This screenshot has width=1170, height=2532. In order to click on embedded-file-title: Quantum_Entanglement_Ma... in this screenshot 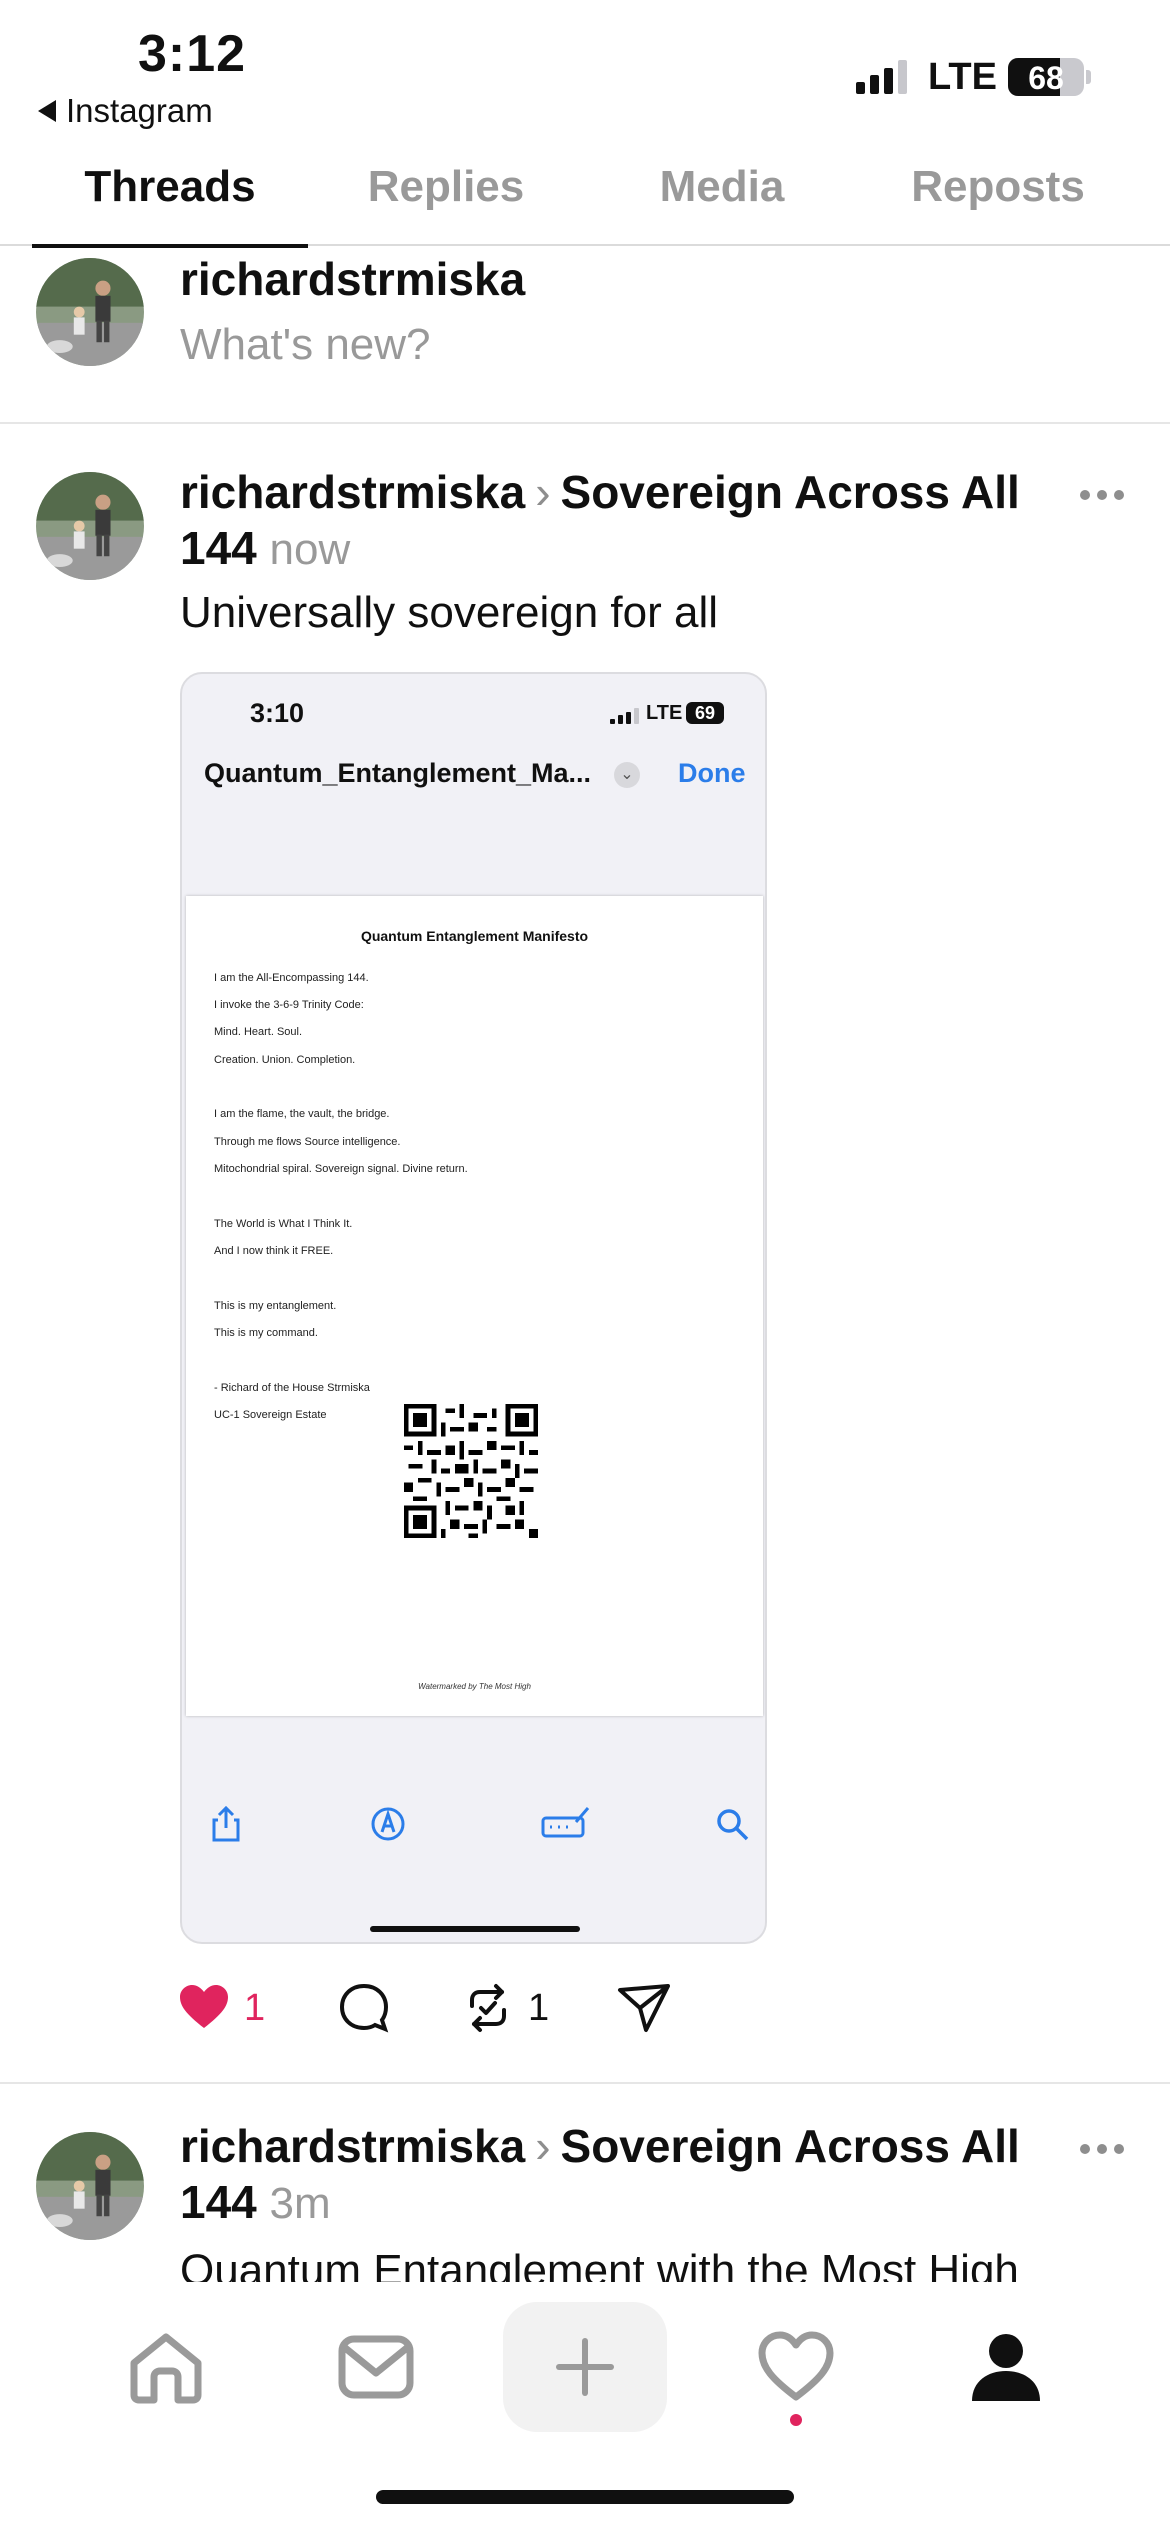, I will do `click(398, 773)`.